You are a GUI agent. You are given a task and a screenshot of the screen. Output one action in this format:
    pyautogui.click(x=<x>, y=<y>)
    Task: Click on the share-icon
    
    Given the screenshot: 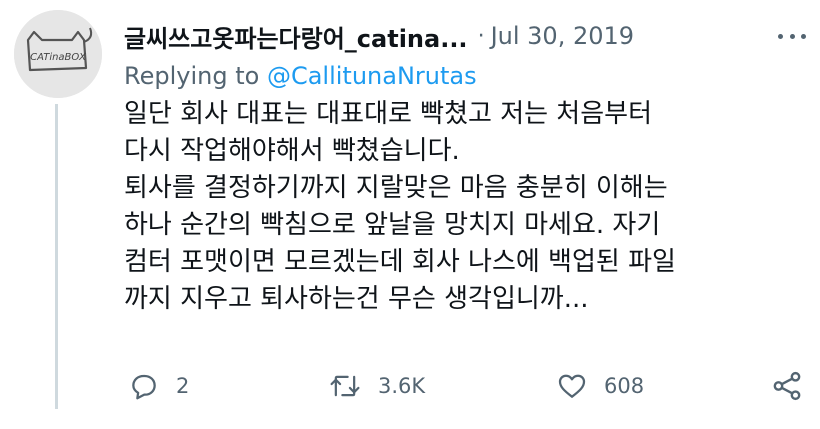 What is the action you would take?
    pyautogui.click(x=787, y=386)
    